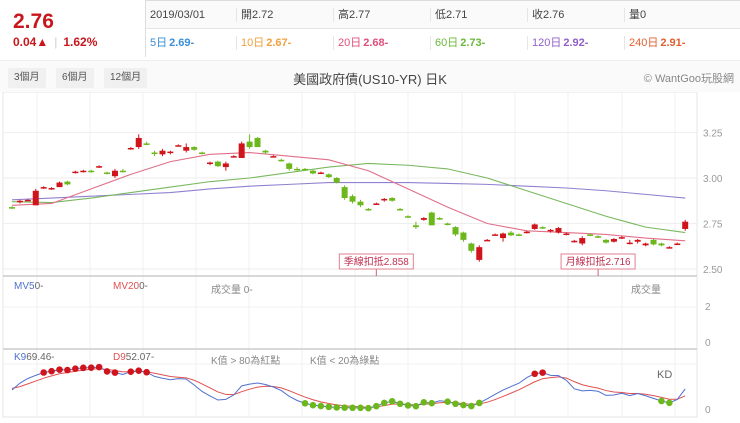 This screenshot has width=740, height=423. What do you see at coordinates (34, 357) in the screenshot?
I see `k-label: K969.46-` at bounding box center [34, 357].